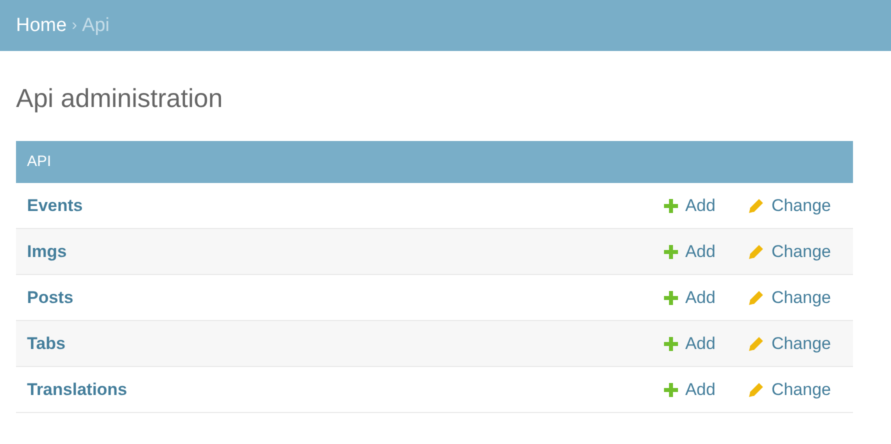 Image resolution: width=891 pixels, height=444 pixels. What do you see at coordinates (345, 252) in the screenshot?
I see `model-link: Imgs` at bounding box center [345, 252].